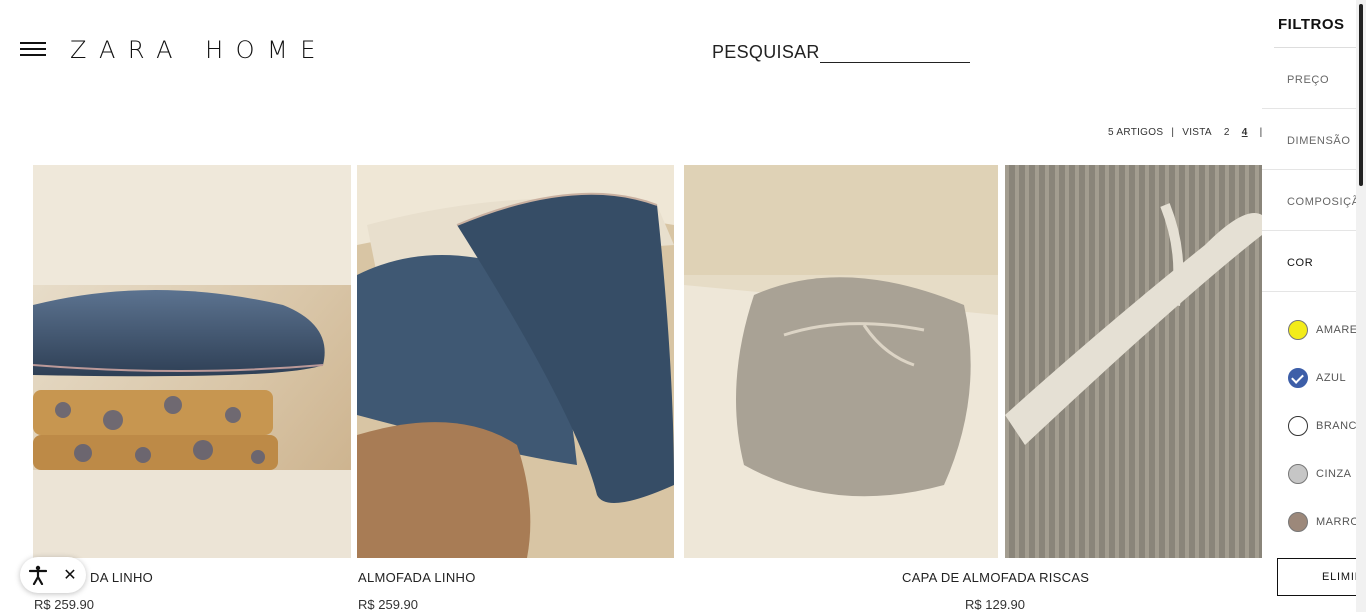 The width and height of the screenshot is (1366, 612). Describe the element at coordinates (1197, 132) in the screenshot. I see `view-label: VISTA` at that location.